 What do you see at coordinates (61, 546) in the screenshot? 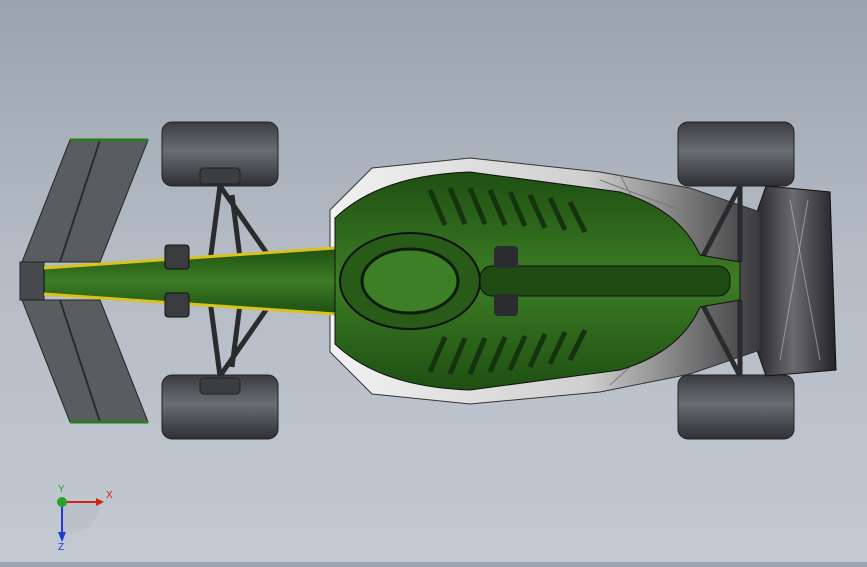
I see `z-axis-label: Z` at bounding box center [61, 546].